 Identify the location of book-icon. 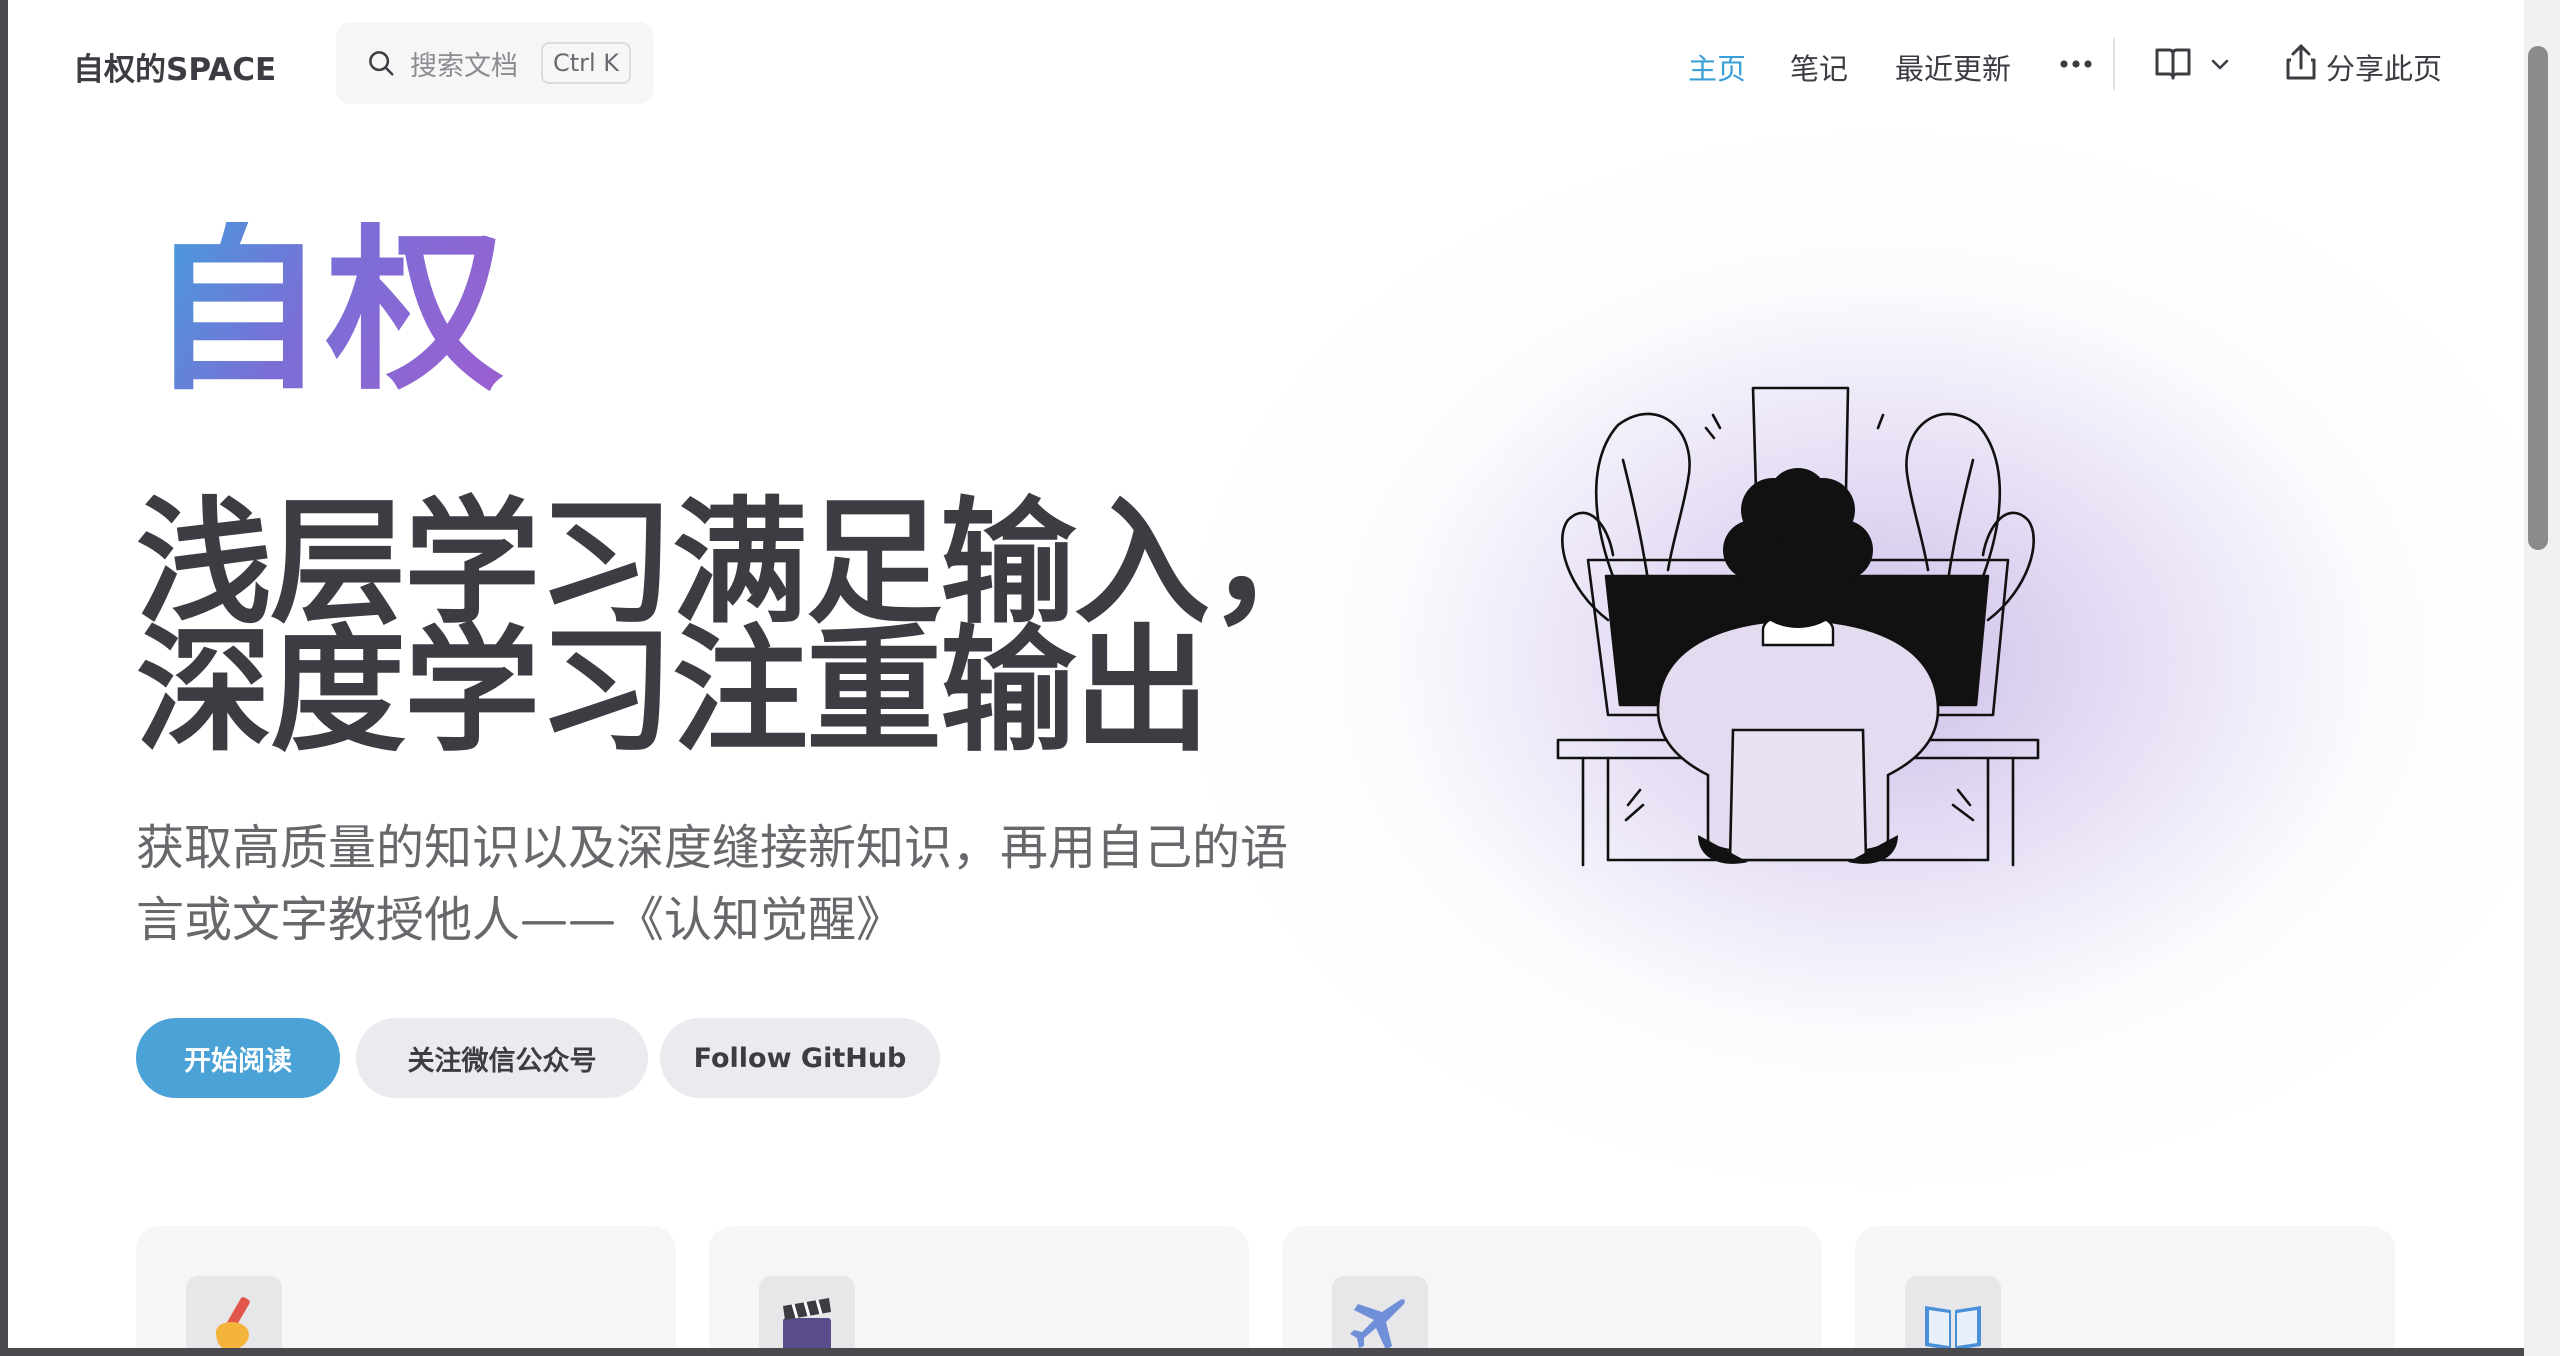
(2173, 63).